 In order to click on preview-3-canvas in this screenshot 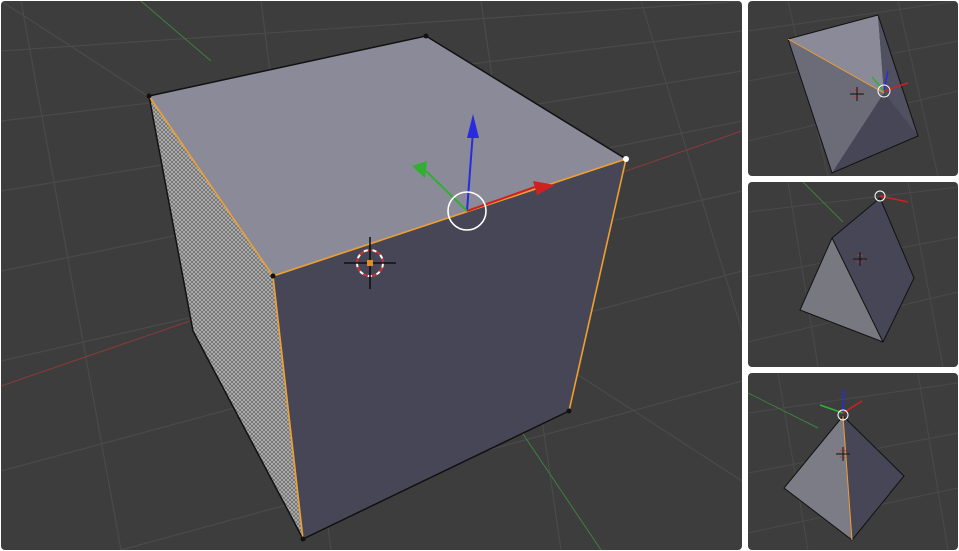, I will do `click(853, 461)`.